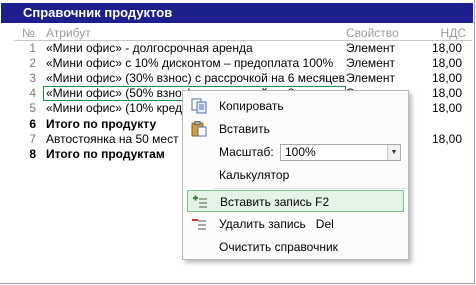  What do you see at coordinates (295, 129) in the screenshot?
I see `menu-item-paste: Вставить` at bounding box center [295, 129].